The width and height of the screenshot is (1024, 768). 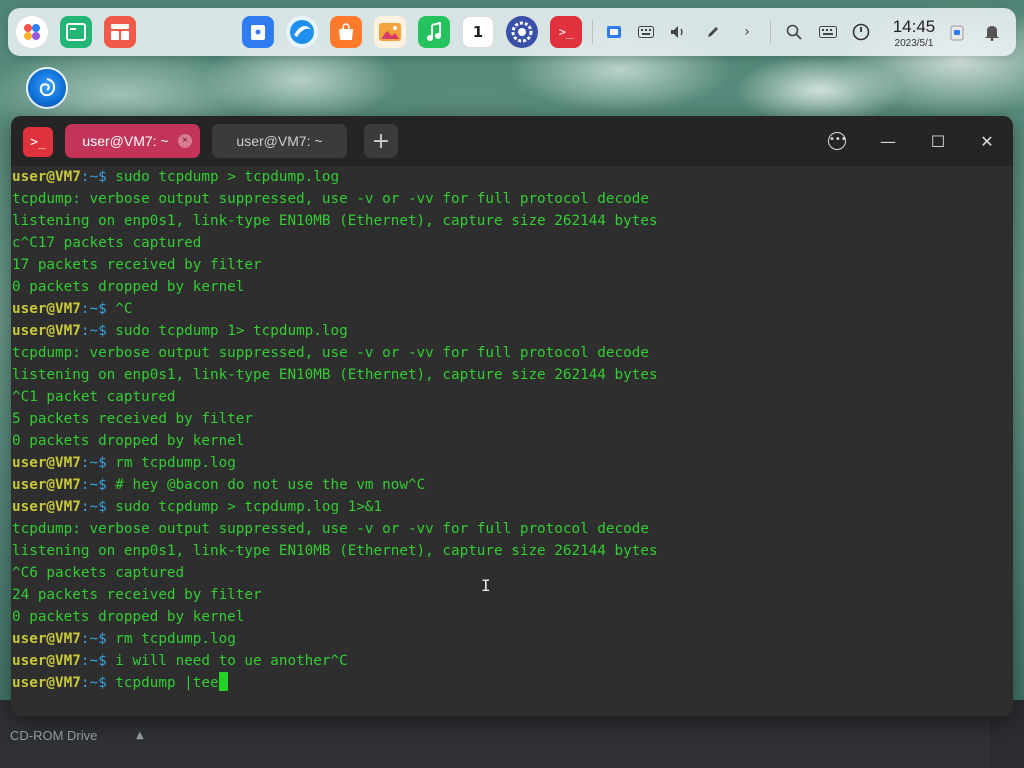 What do you see at coordinates (512, 595) in the screenshot?
I see `terminal-output-line: 24 packets received by filter` at bounding box center [512, 595].